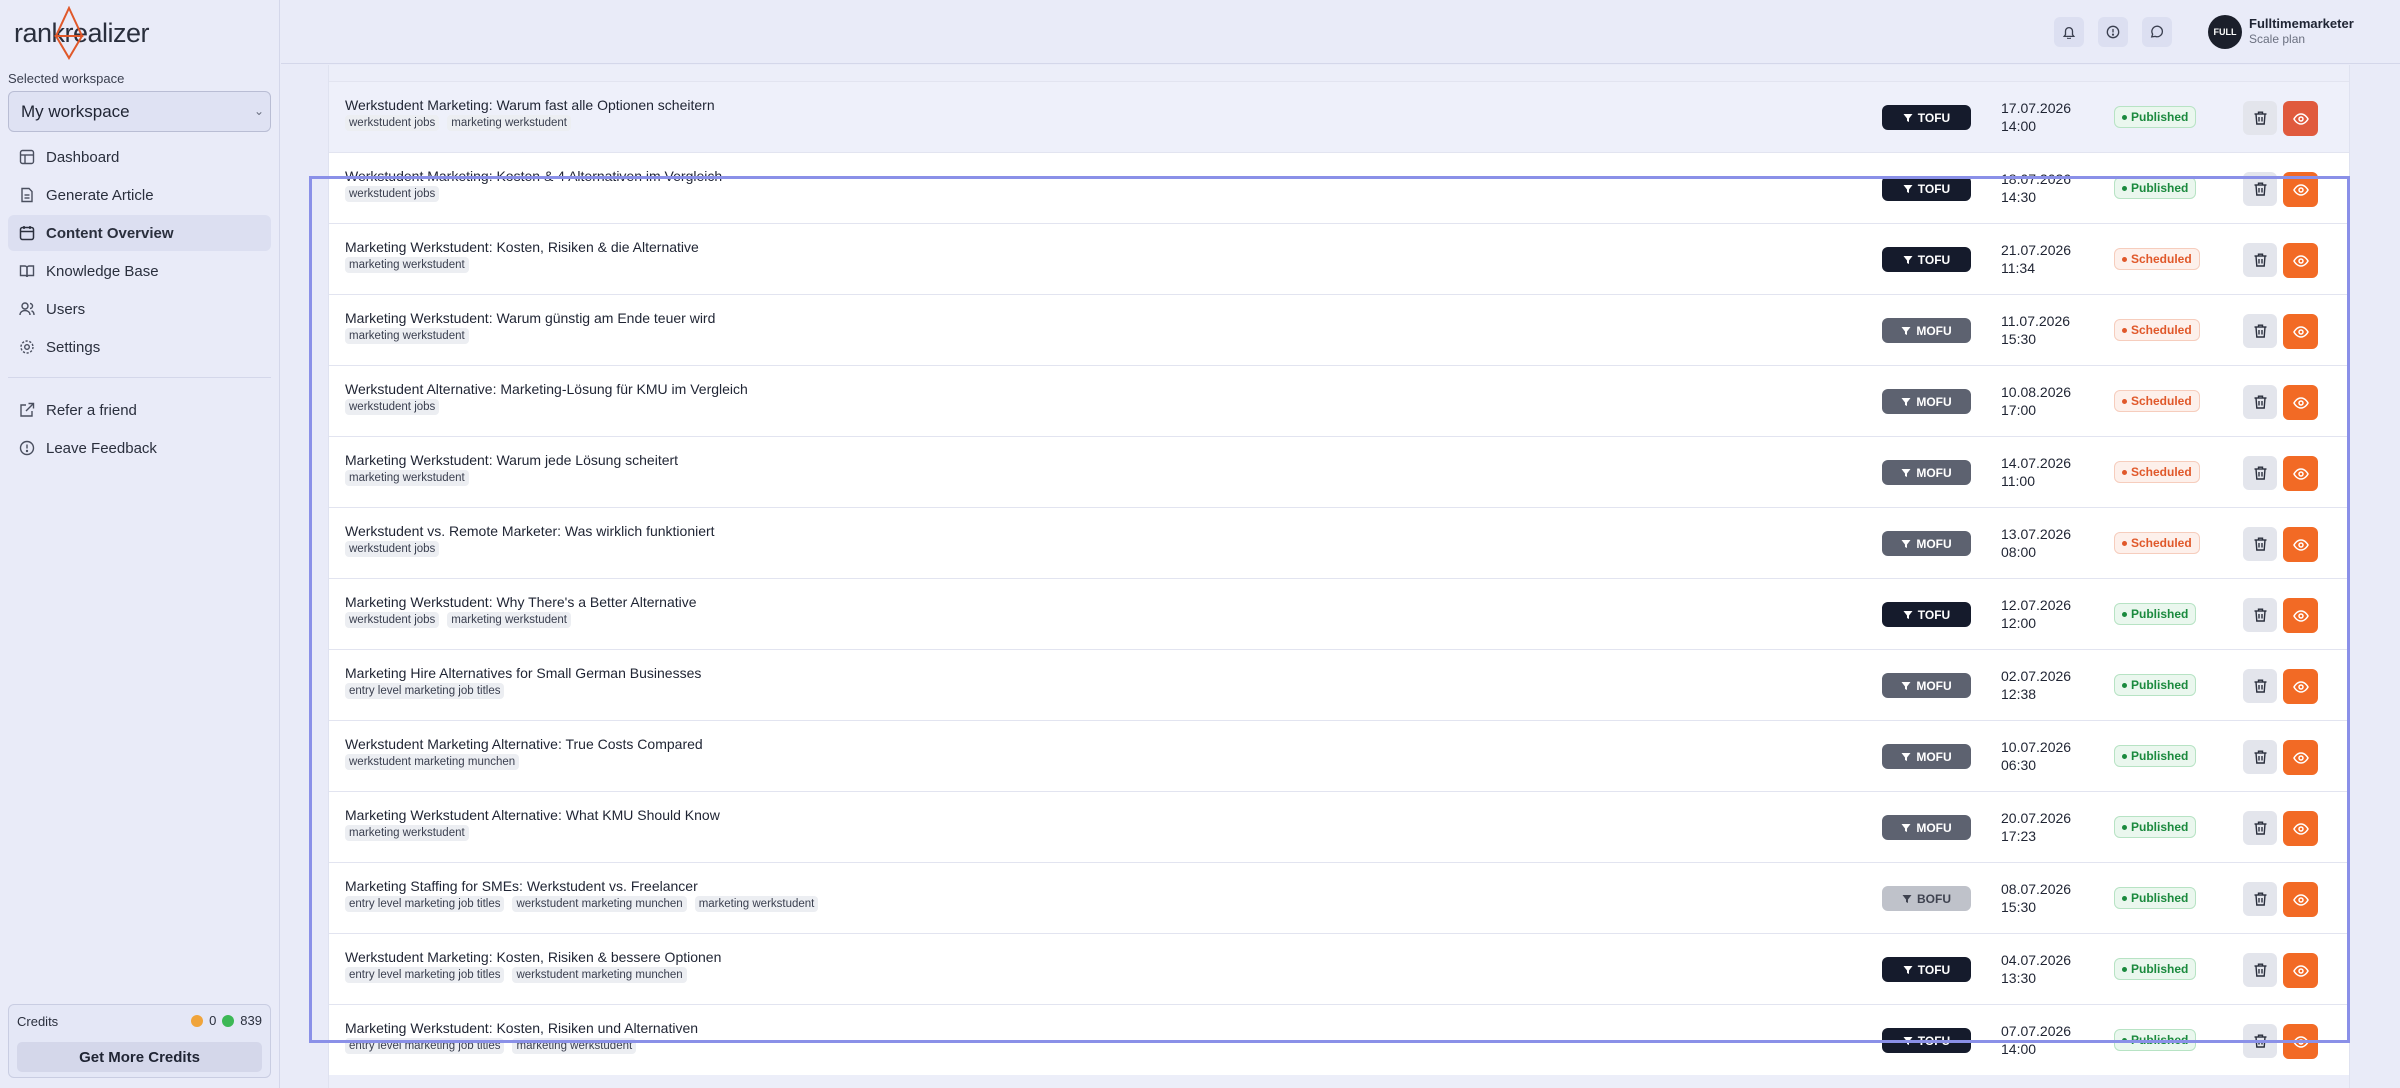 Image resolution: width=2400 pixels, height=1088 pixels. Describe the element at coordinates (139, 410) in the screenshot. I see `sidebar-item-refer-a-friend: Refer a friend` at that location.